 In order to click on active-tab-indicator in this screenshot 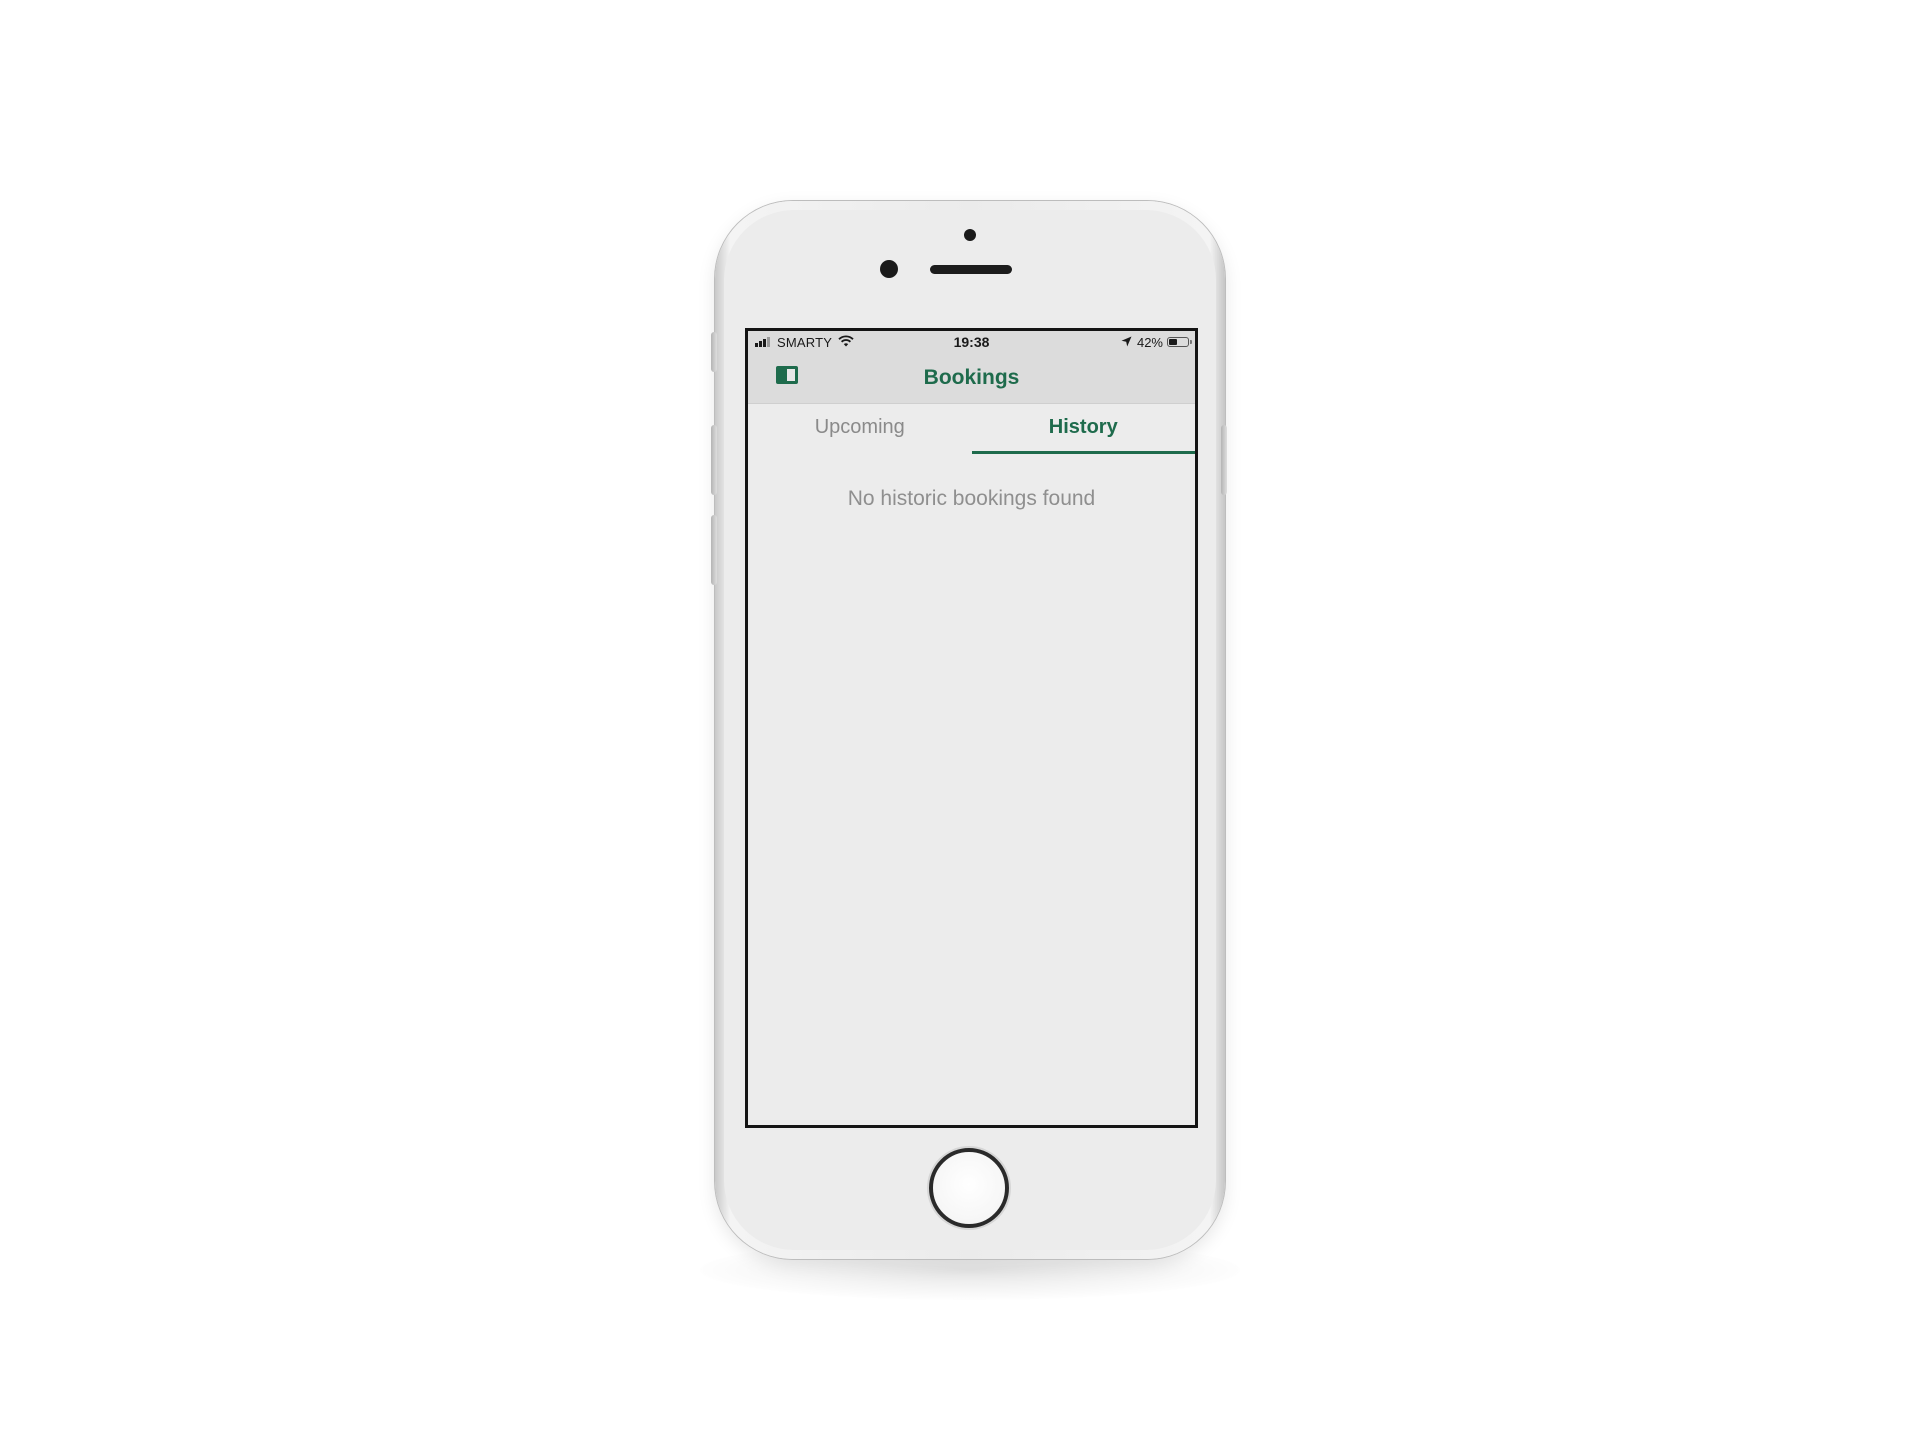, I will do `click(1083, 452)`.